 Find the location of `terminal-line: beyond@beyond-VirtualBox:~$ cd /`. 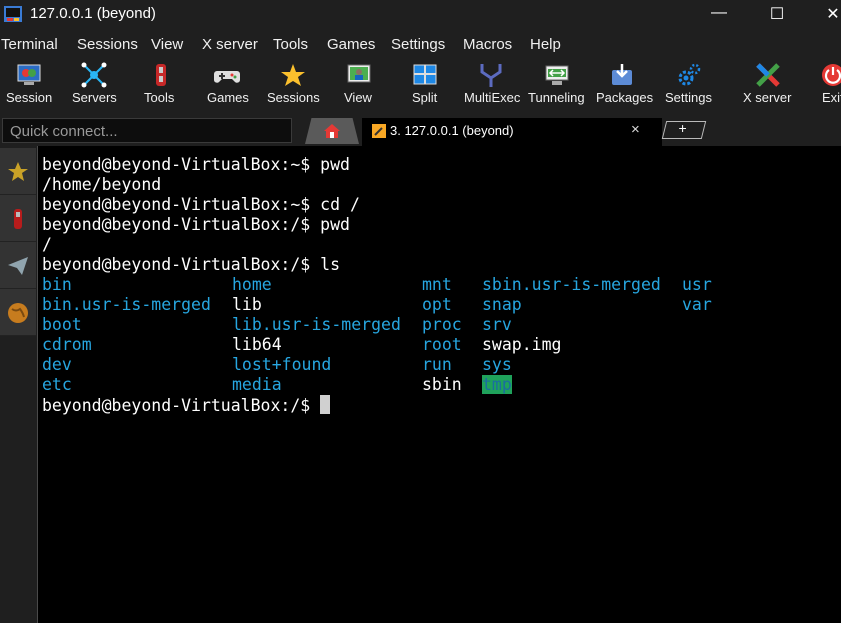

terminal-line: beyond@beyond-VirtualBox:~$ cd / is located at coordinates (201, 204).